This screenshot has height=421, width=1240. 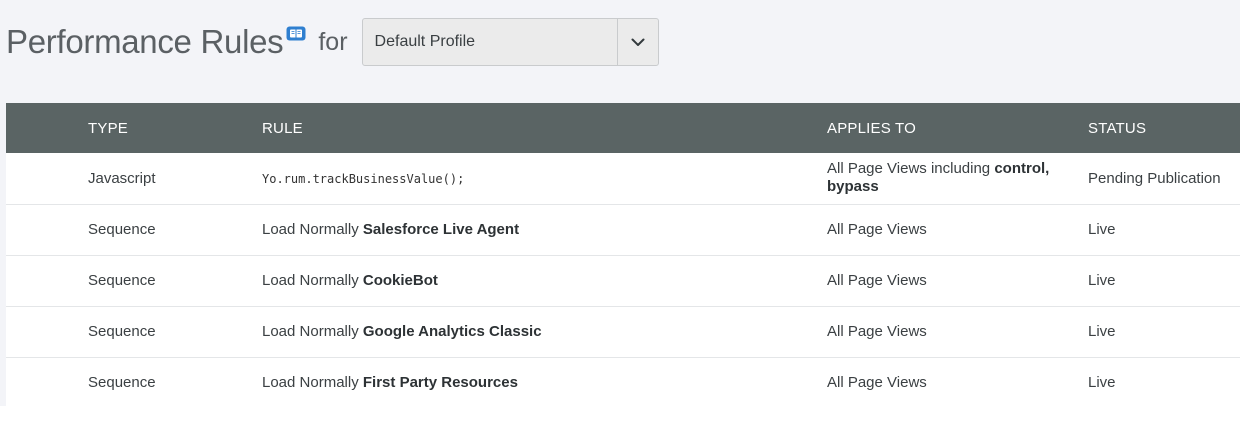 I want to click on rule-target: Google Analytics Classic, so click(x=452, y=331).